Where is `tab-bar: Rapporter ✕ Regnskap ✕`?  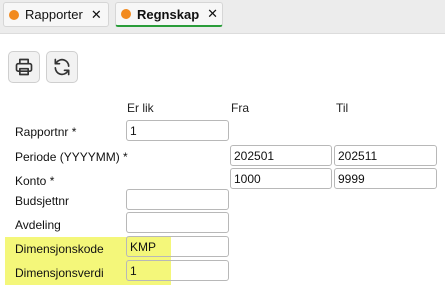 tab-bar: Rapporter ✕ Regnskap ✕ is located at coordinates (222, 17).